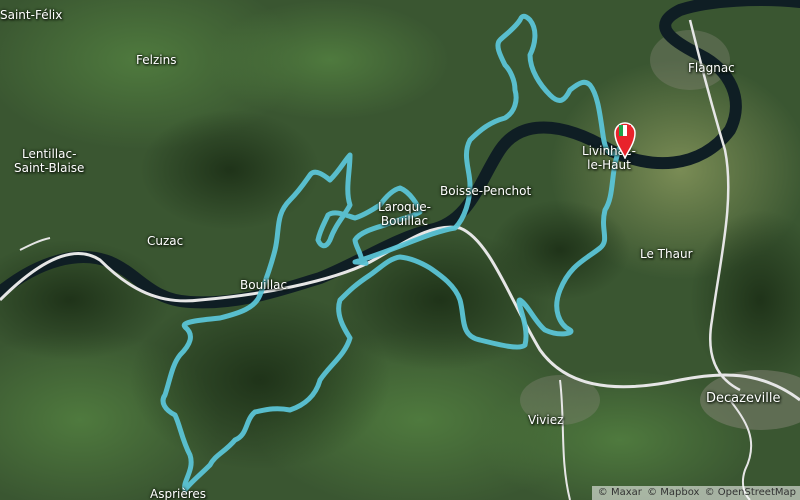 This screenshot has width=800, height=500. Describe the element at coordinates (666, 254) in the screenshot. I see `place-label-le-thaur: Le Thaur` at that location.